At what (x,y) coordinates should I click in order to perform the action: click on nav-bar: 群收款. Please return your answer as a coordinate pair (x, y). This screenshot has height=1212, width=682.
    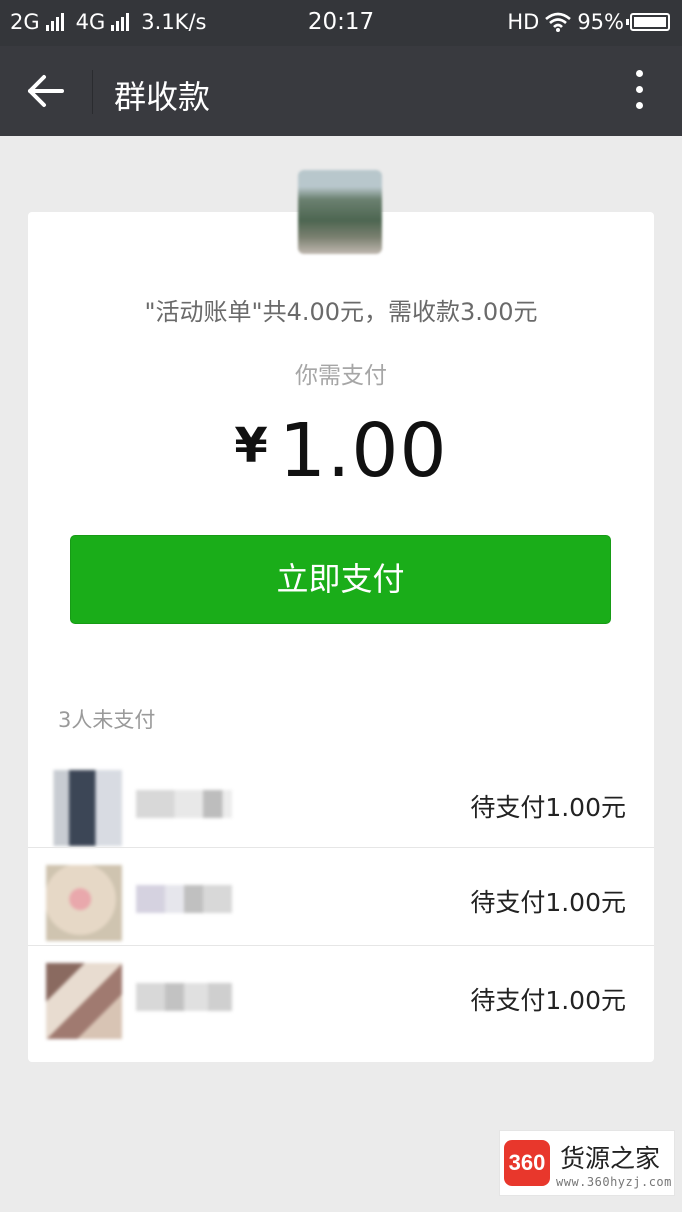
    Looking at the image, I should click on (341, 91).